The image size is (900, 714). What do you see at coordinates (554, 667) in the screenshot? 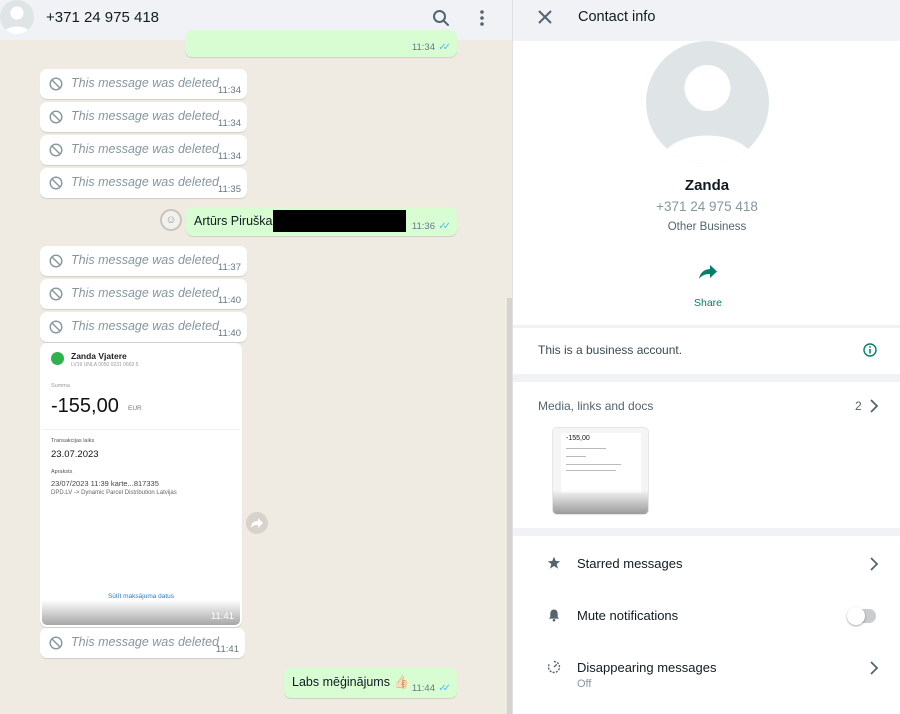
I see `timer-icon` at bounding box center [554, 667].